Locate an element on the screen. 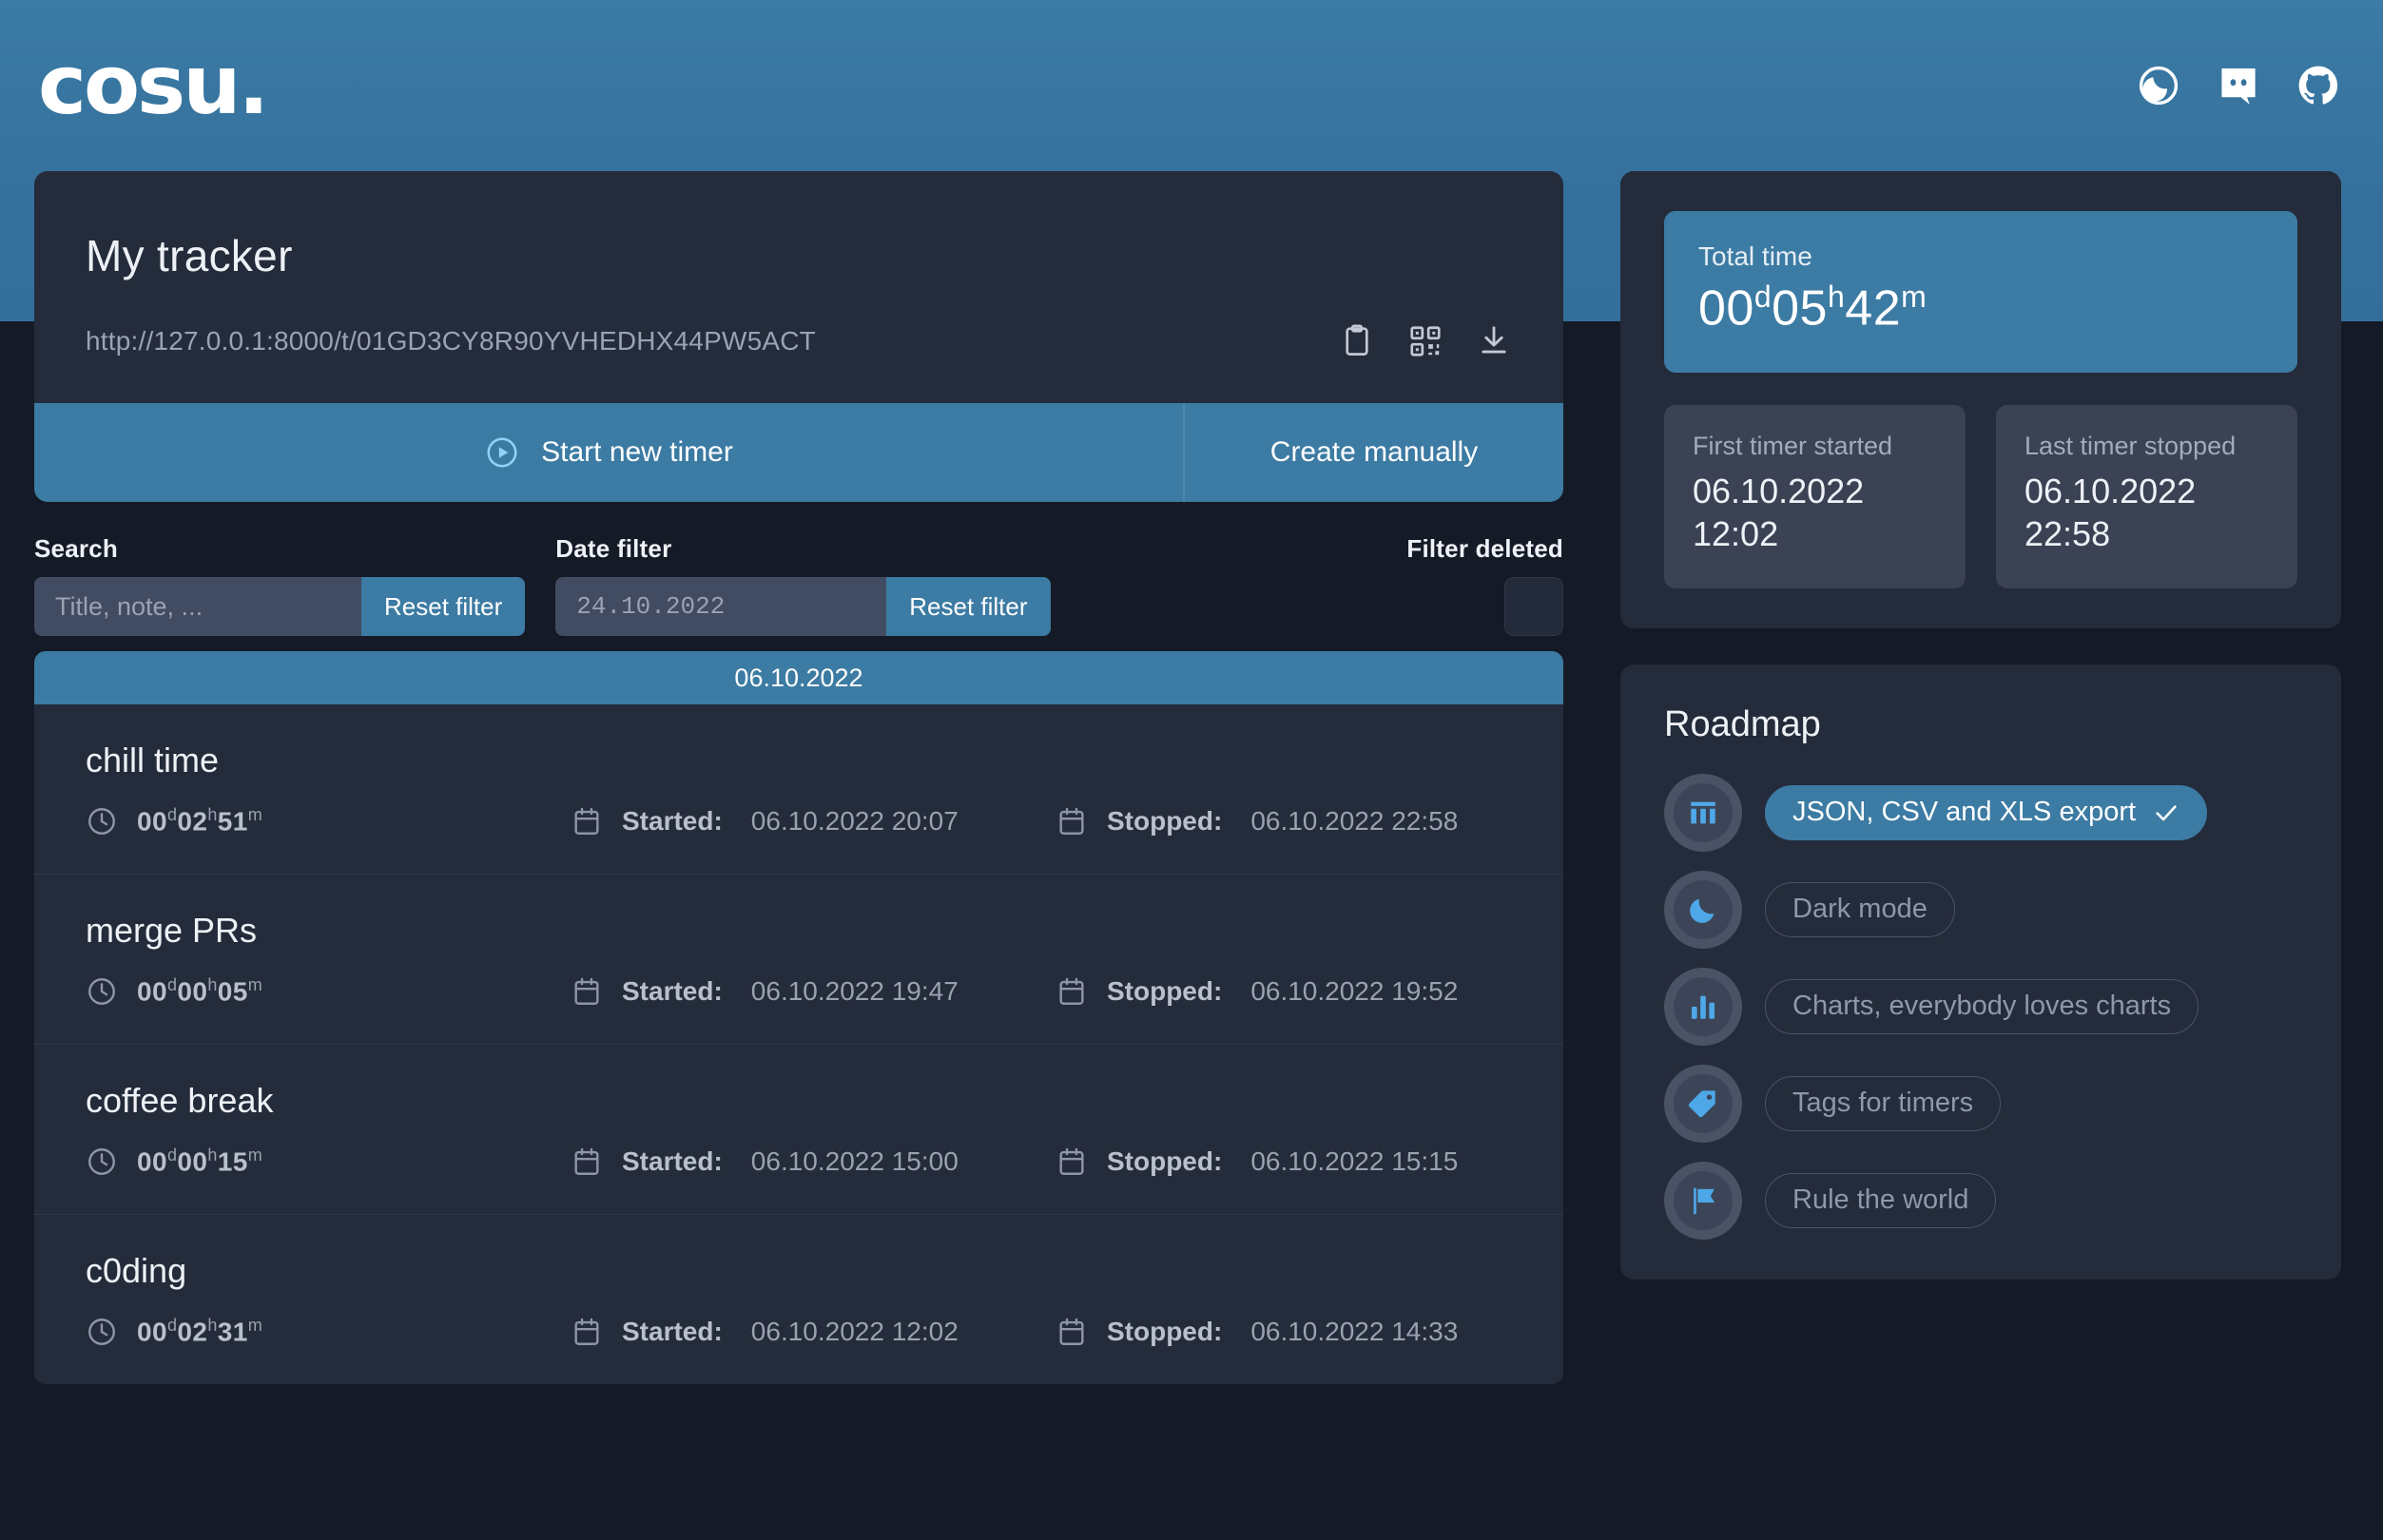 The image size is (2383, 1540). timer-stopped-value: 06.10.2022 14:33 is located at coordinates (1354, 1331).